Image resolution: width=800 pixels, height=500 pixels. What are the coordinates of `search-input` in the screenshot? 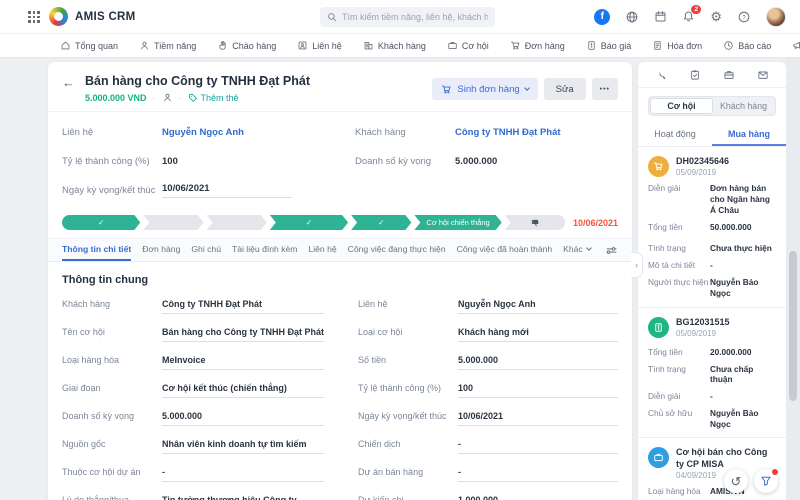 It's located at (415, 17).